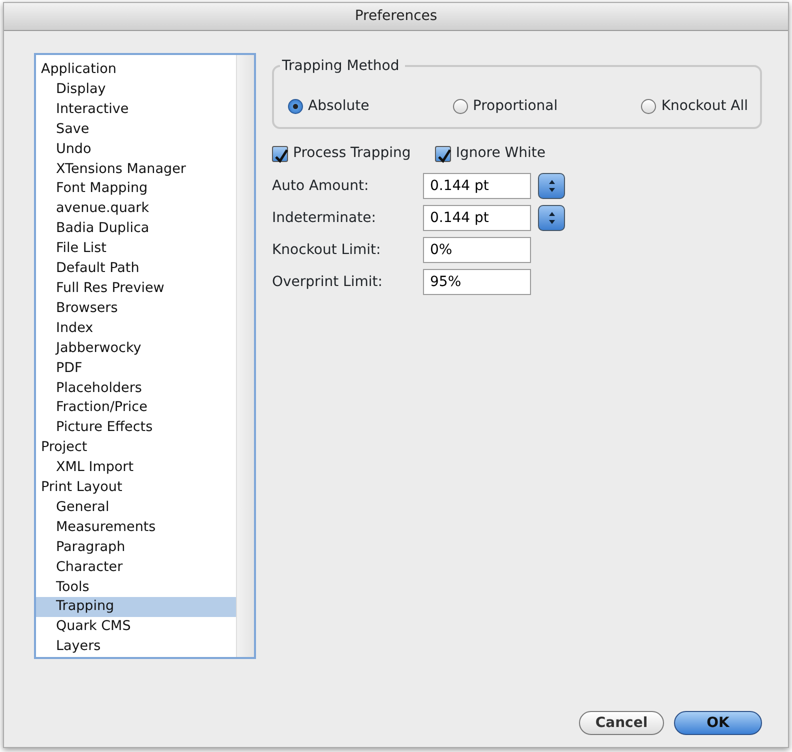 This screenshot has width=792, height=752. What do you see at coordinates (245, 356) in the screenshot?
I see `scroll-bar` at bounding box center [245, 356].